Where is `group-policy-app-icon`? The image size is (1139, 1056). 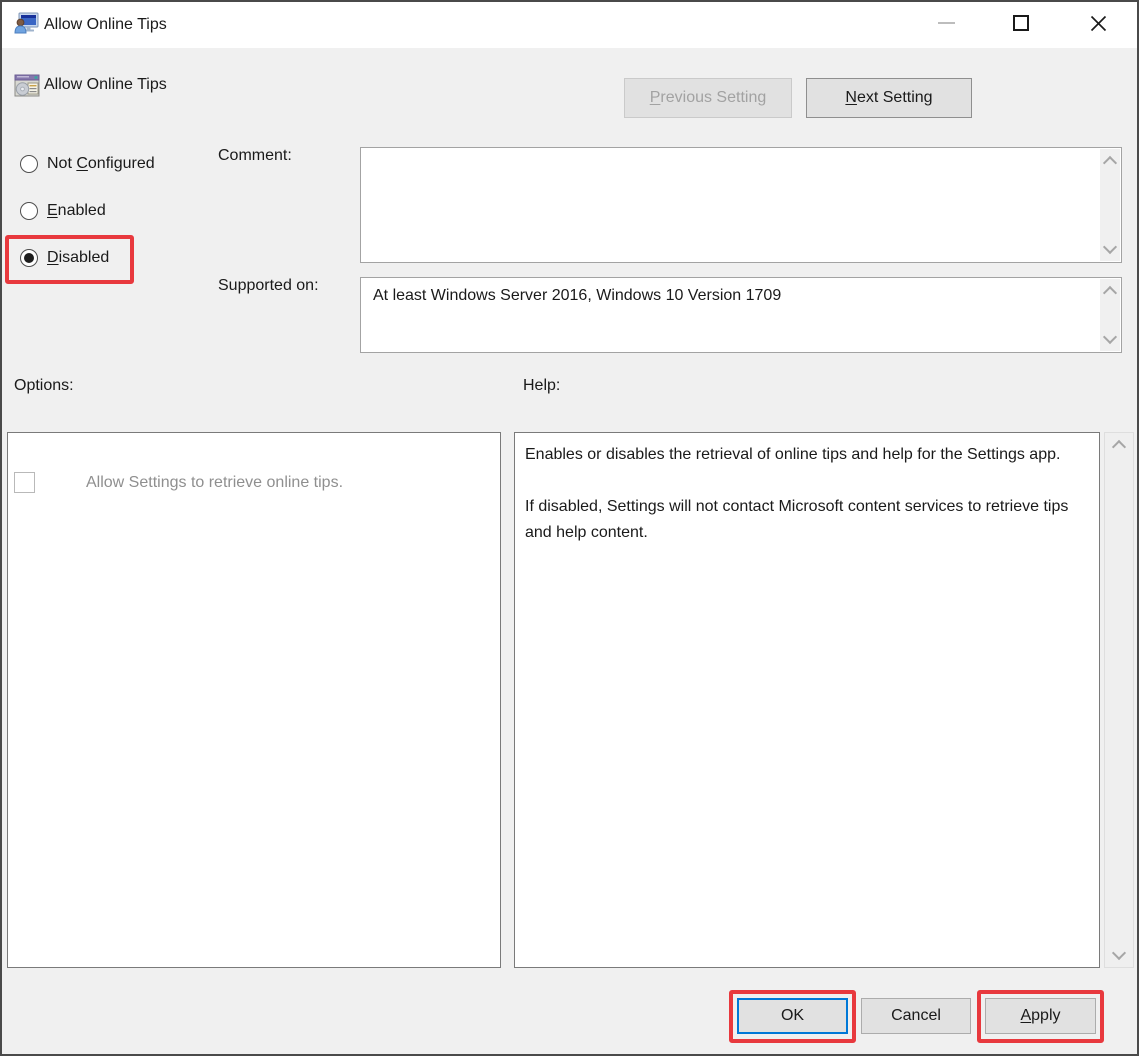 group-policy-app-icon is located at coordinates (26, 23).